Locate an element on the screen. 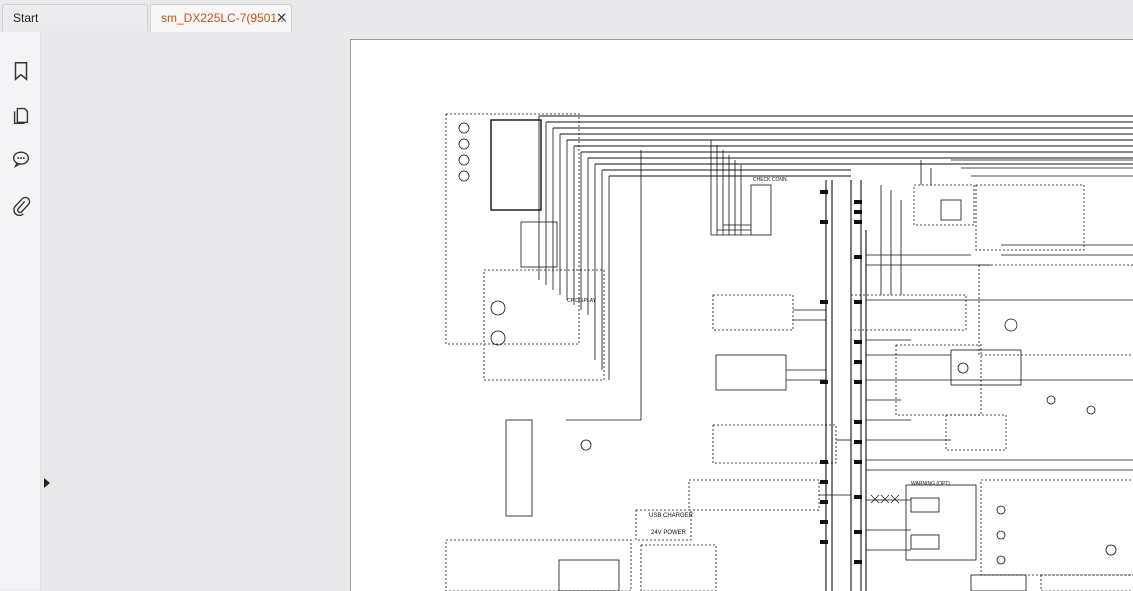 The width and height of the screenshot is (1133, 591). left-sidebar is located at coordinates (20, 311).